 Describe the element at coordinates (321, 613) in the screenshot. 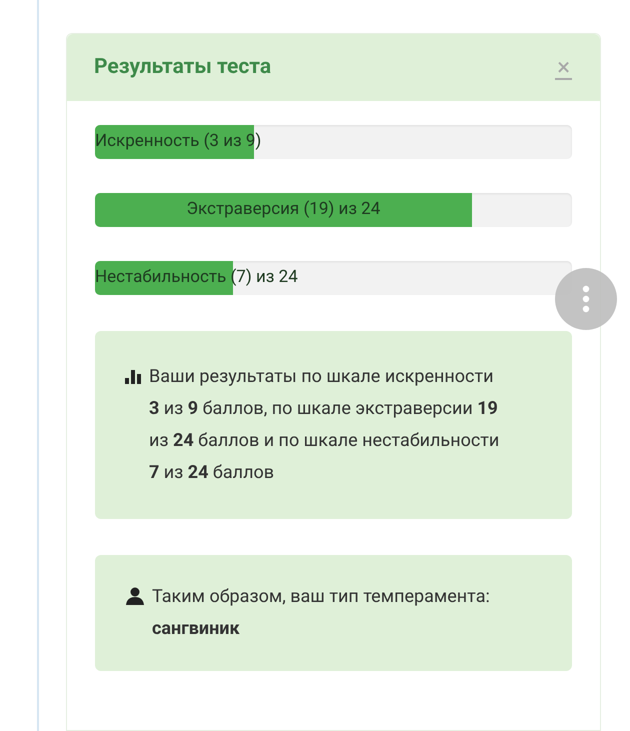

I see `result-text: Таким образом, ваш тип темперамента: сангвиник` at that location.